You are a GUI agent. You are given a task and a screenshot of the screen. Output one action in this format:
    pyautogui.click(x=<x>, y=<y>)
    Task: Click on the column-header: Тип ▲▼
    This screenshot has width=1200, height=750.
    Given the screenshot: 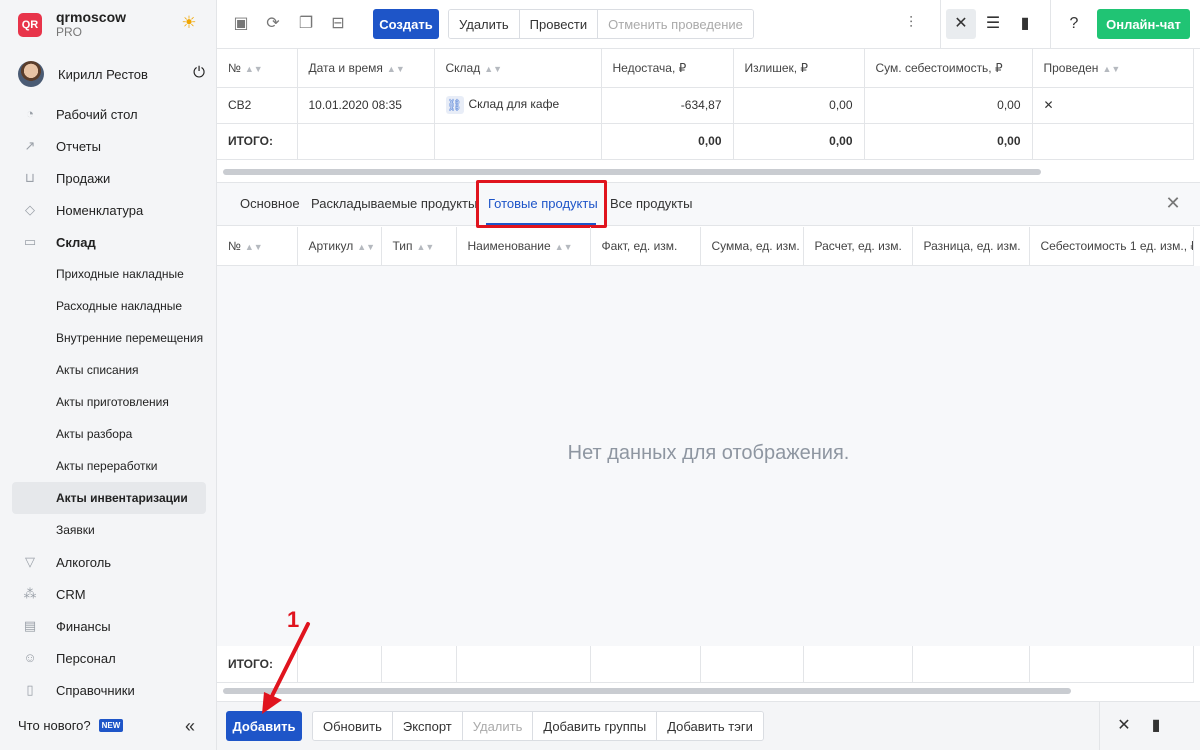 What is the action you would take?
    pyautogui.click(x=419, y=246)
    